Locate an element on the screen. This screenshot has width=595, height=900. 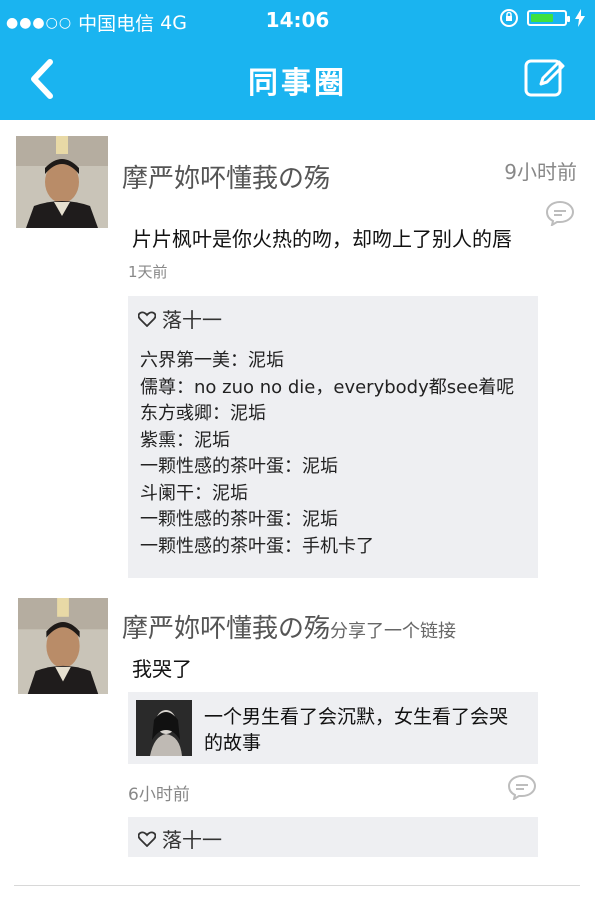
charging-icon is located at coordinates (580, 18).